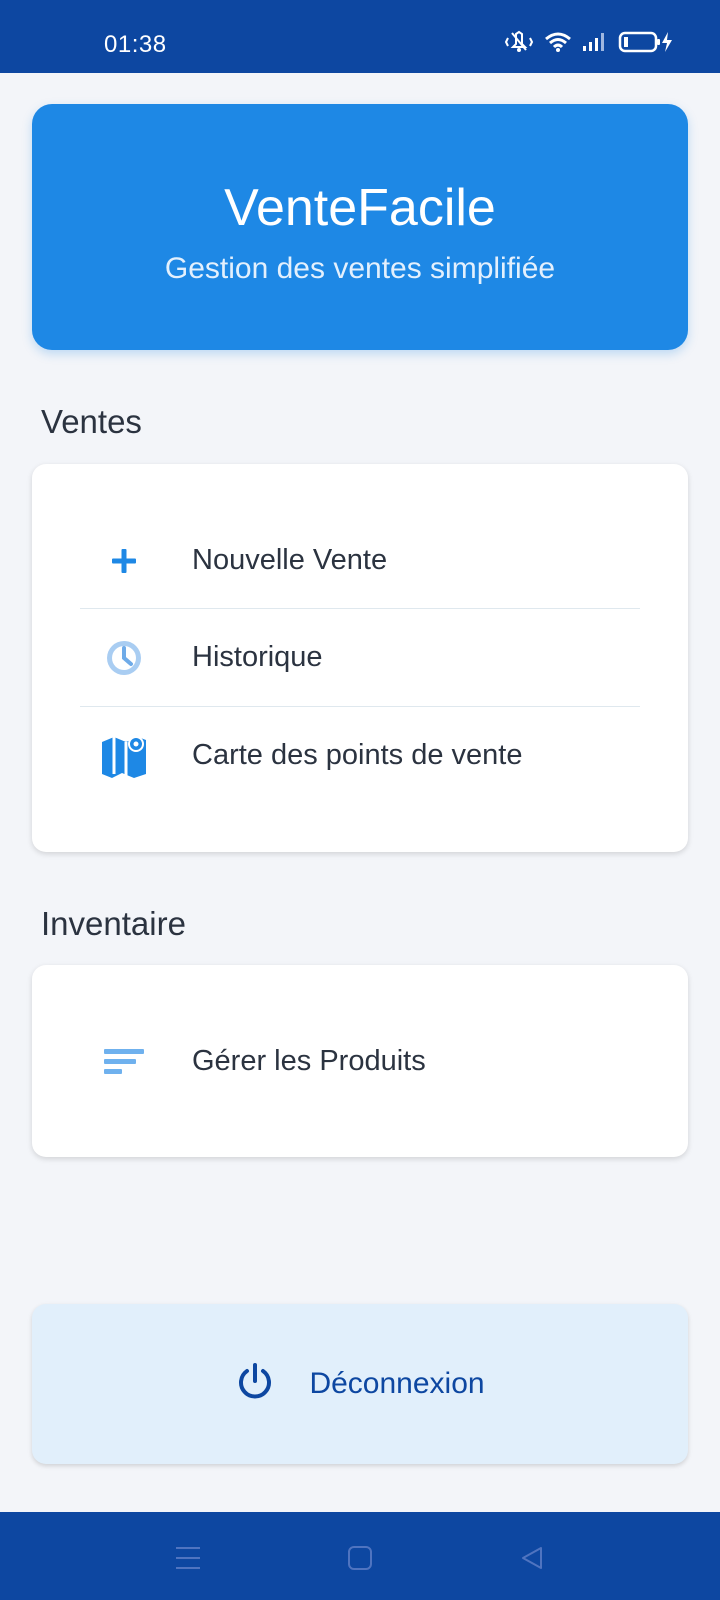  I want to click on menu-icon, so click(188, 1558).